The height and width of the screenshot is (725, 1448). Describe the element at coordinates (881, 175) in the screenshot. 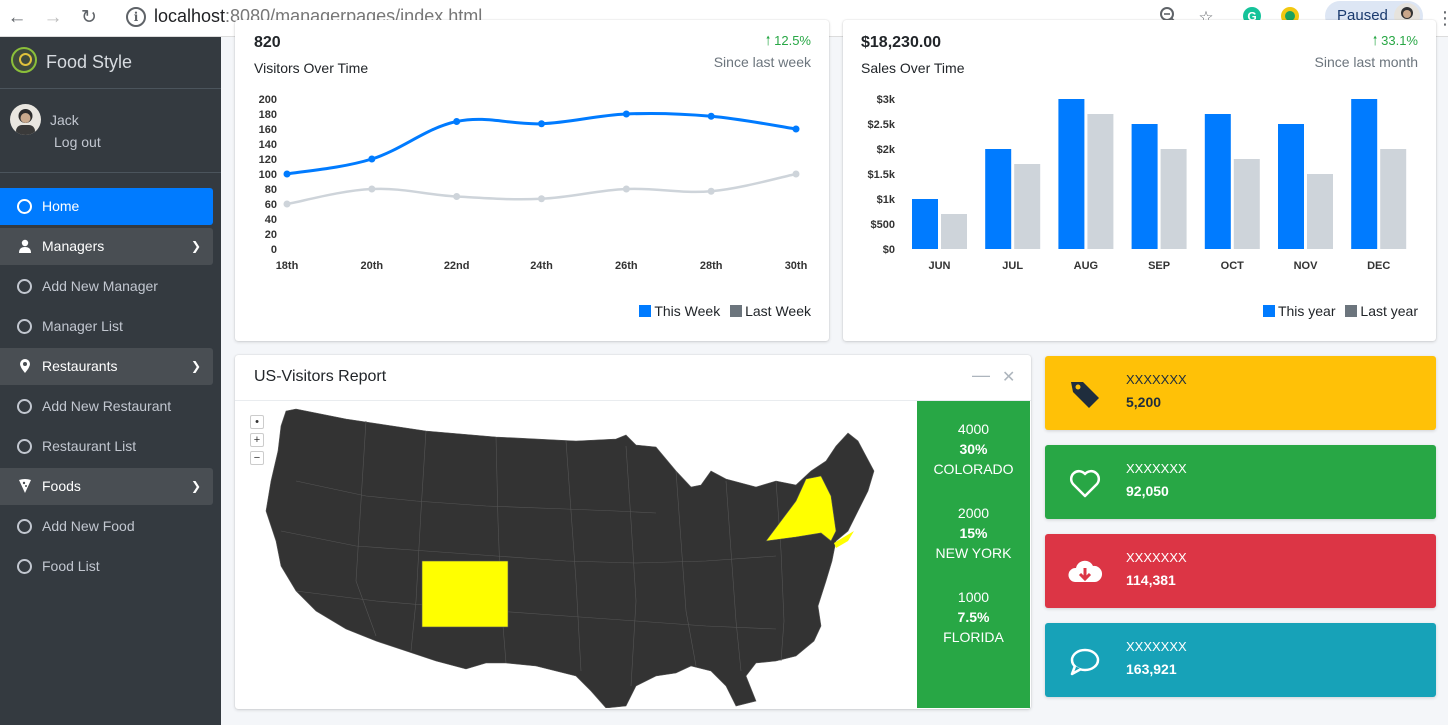

I see `y-tick-label: $1.5k` at that location.